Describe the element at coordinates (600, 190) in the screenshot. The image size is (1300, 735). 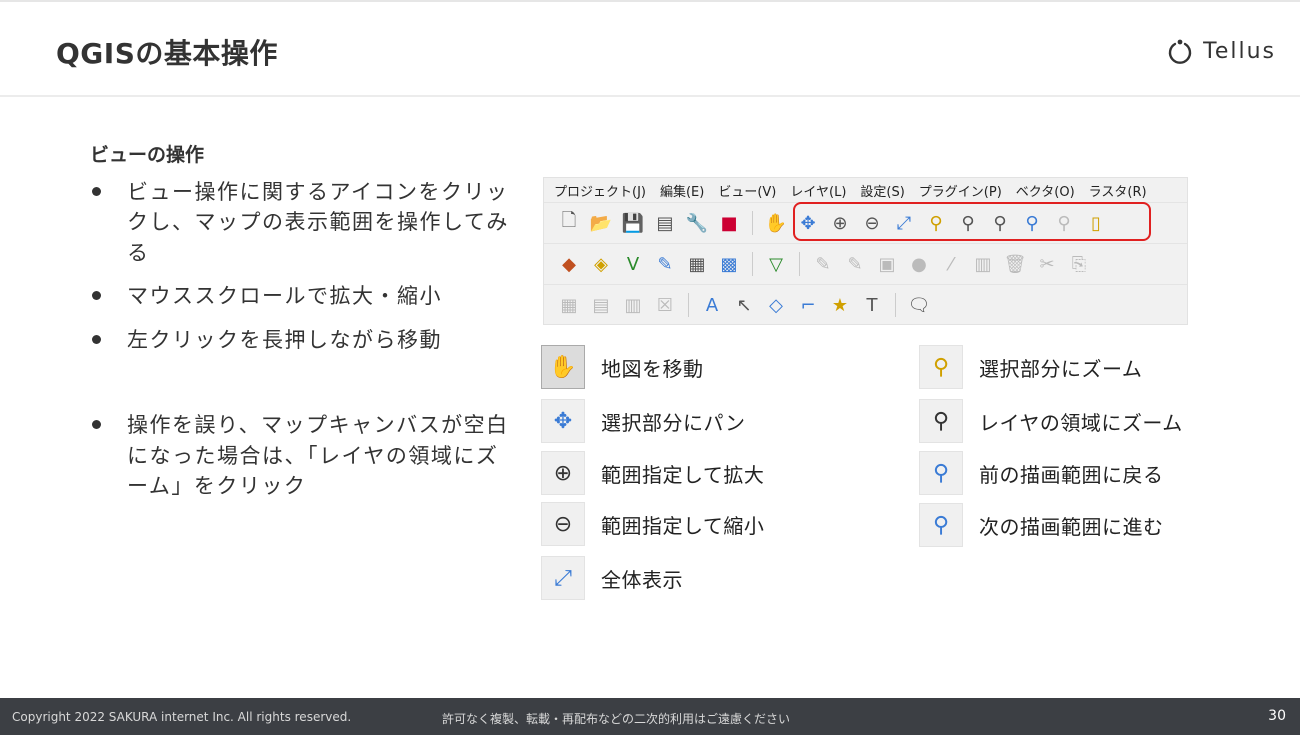
I see `menu-project: プロジェクト(J)` at that location.